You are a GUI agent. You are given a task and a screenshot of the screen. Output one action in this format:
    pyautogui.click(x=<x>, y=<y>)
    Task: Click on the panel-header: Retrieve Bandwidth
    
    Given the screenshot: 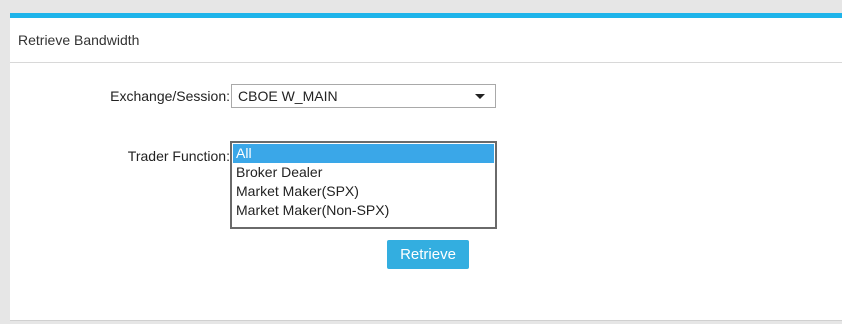 What is the action you would take?
    pyautogui.click(x=426, y=40)
    